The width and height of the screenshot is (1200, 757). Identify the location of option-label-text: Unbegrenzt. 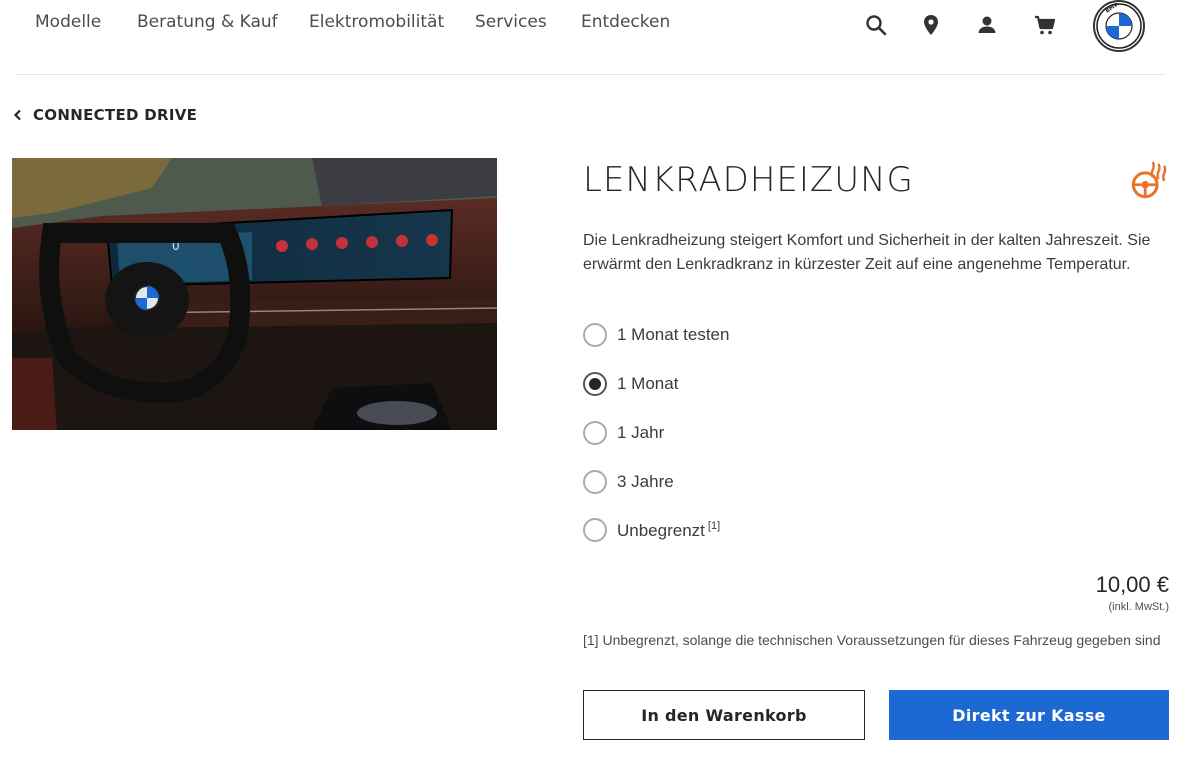
(661, 530).